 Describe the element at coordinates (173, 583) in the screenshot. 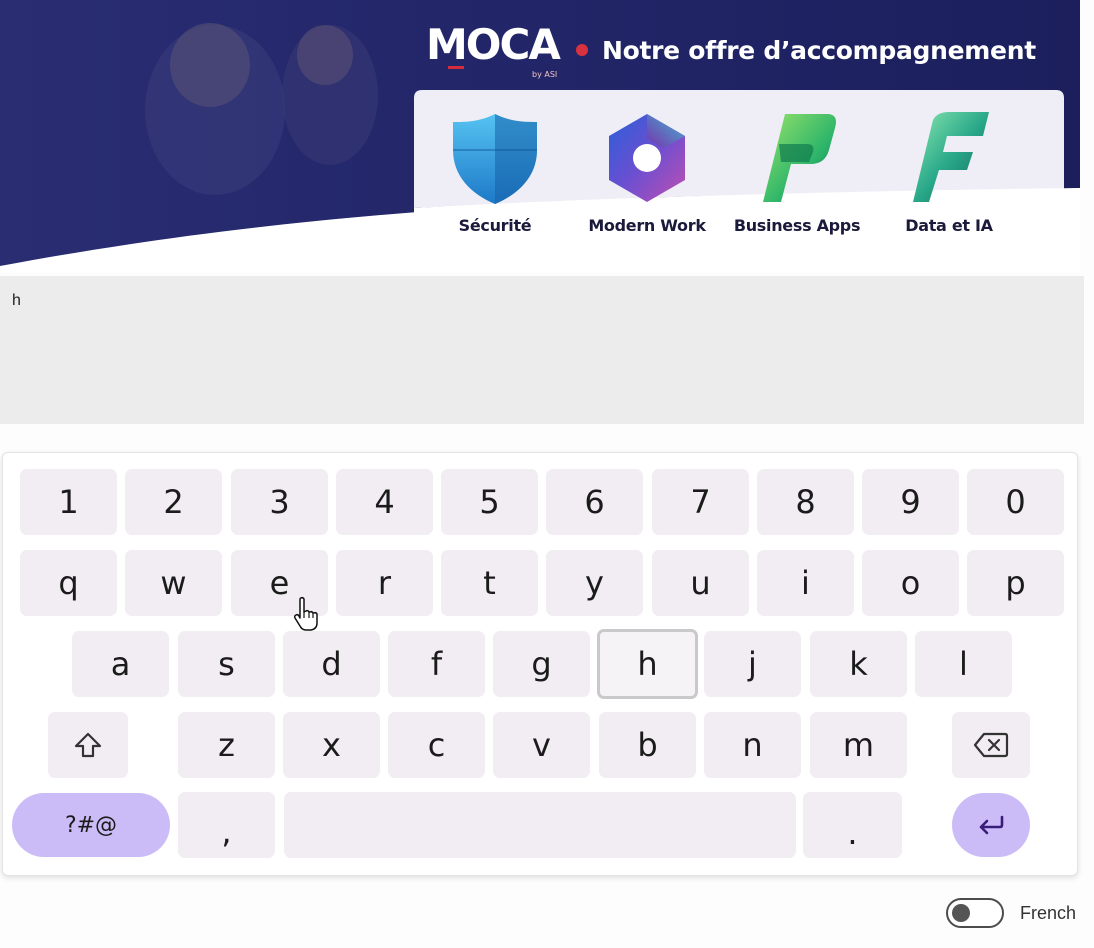

I see `key-w: w` at that location.